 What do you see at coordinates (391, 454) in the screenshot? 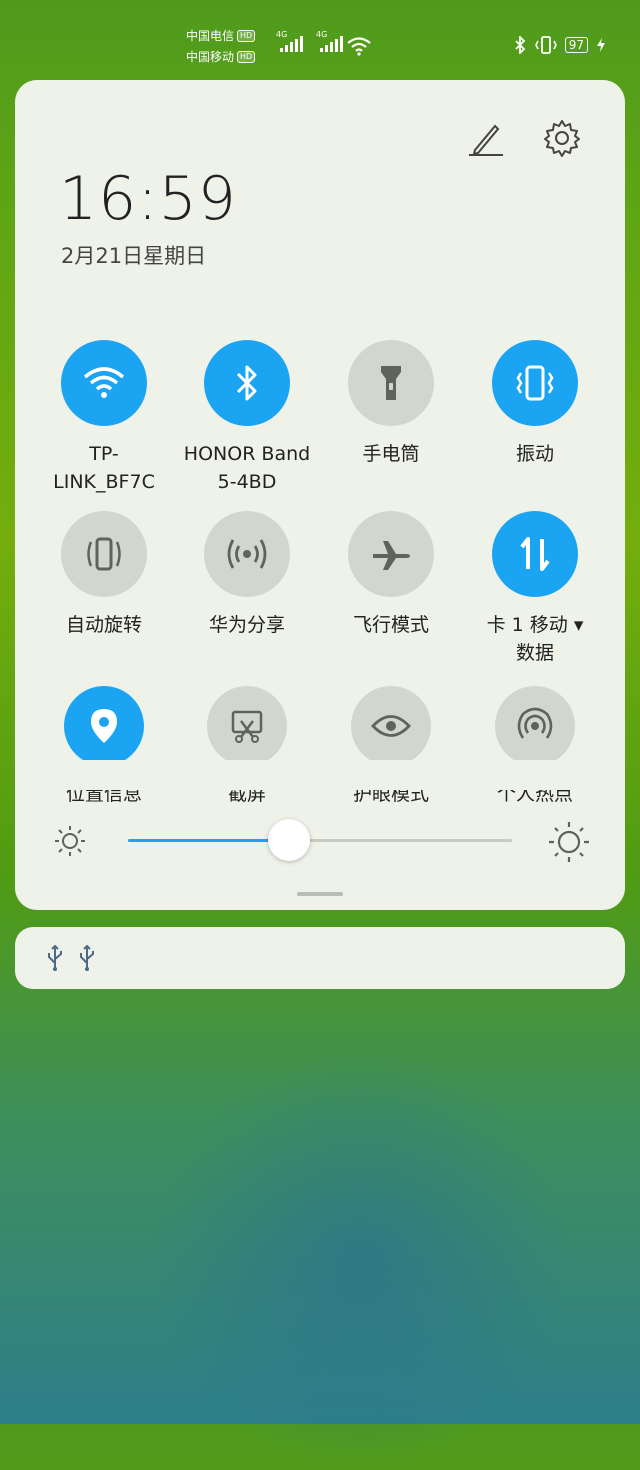
I see `tile-label: 手电筒` at bounding box center [391, 454].